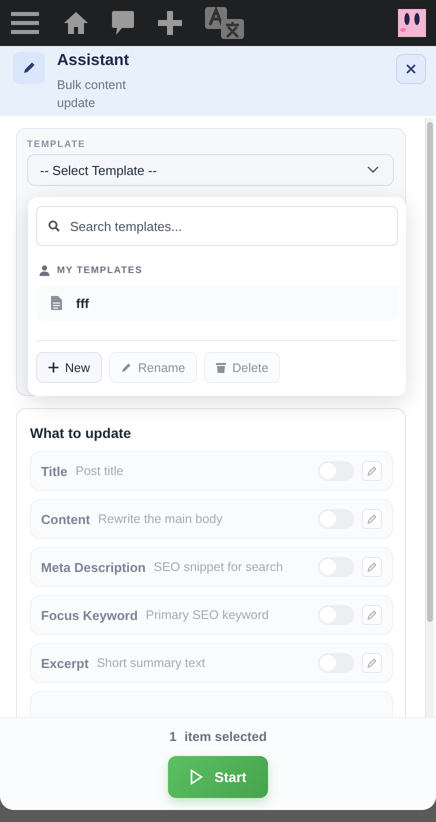 Image resolution: width=436 pixels, height=822 pixels. What do you see at coordinates (93, 61) in the screenshot?
I see `panel-title: Assistant` at bounding box center [93, 61].